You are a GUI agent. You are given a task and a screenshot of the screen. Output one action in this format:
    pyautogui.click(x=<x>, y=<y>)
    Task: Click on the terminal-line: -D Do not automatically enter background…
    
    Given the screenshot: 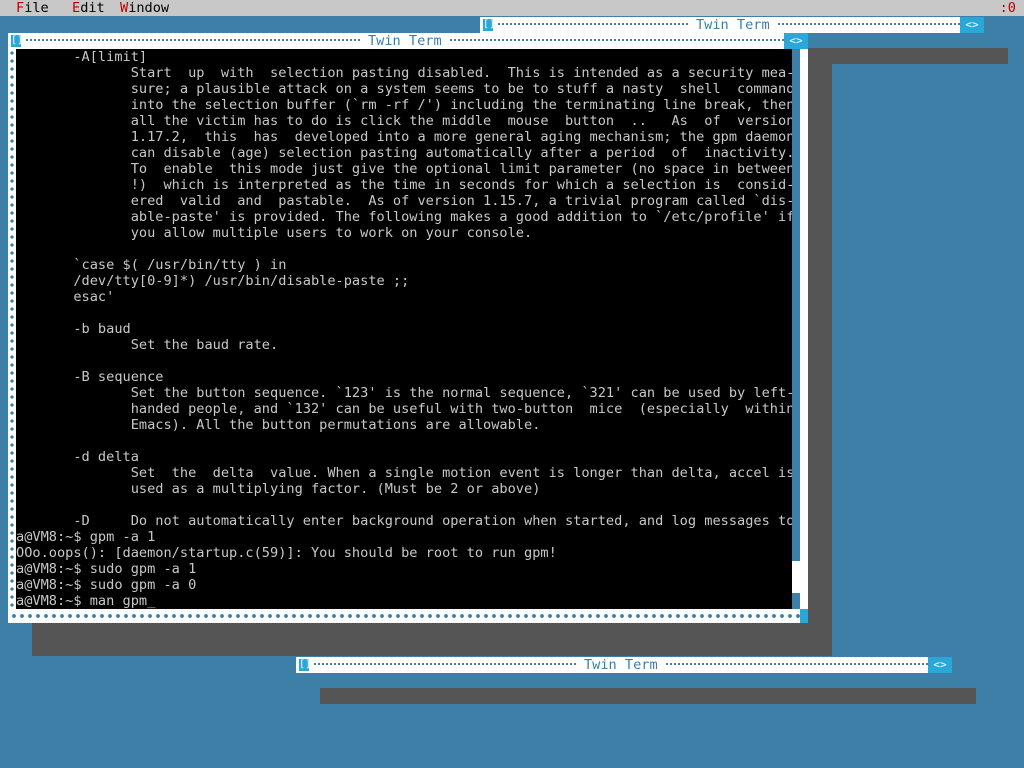 What is the action you would take?
    pyautogui.click(x=405, y=521)
    